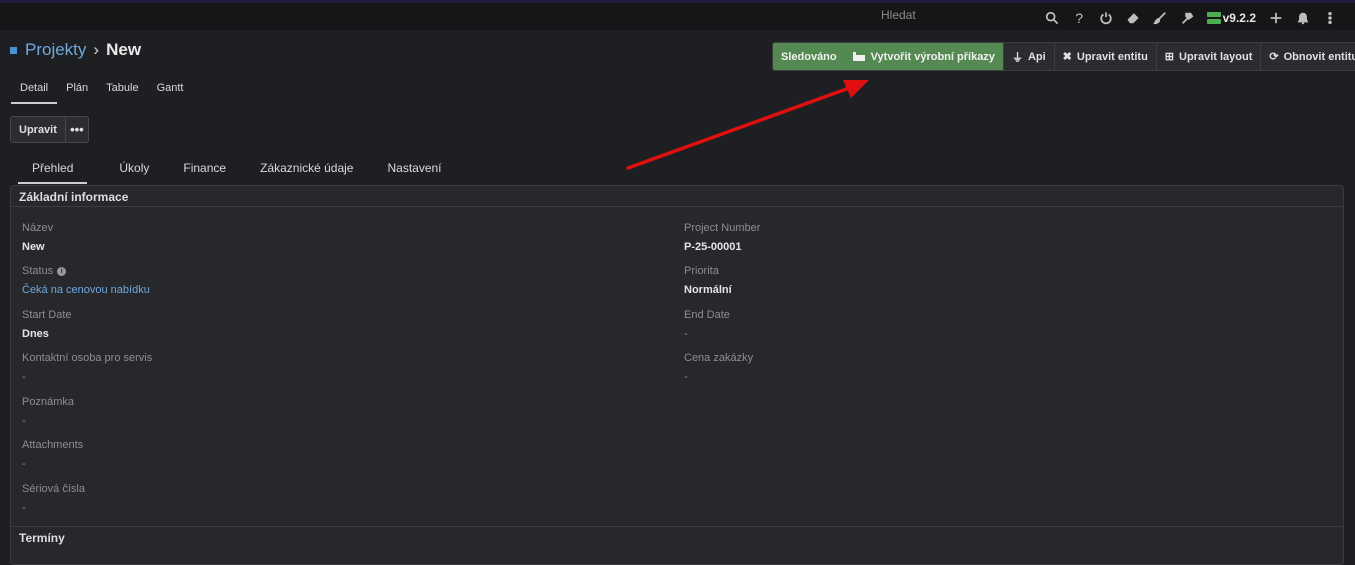 The height and width of the screenshot is (565, 1355). Describe the element at coordinates (1239, 18) in the screenshot. I see `version-label: v9.2.2` at that location.